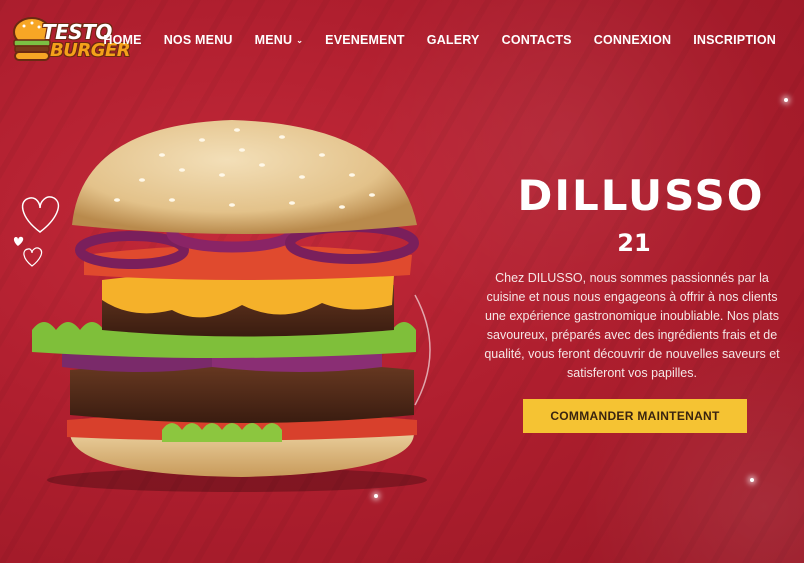 The width and height of the screenshot is (804, 563). What do you see at coordinates (122, 40) in the screenshot?
I see `nav-item-home: HOME` at bounding box center [122, 40].